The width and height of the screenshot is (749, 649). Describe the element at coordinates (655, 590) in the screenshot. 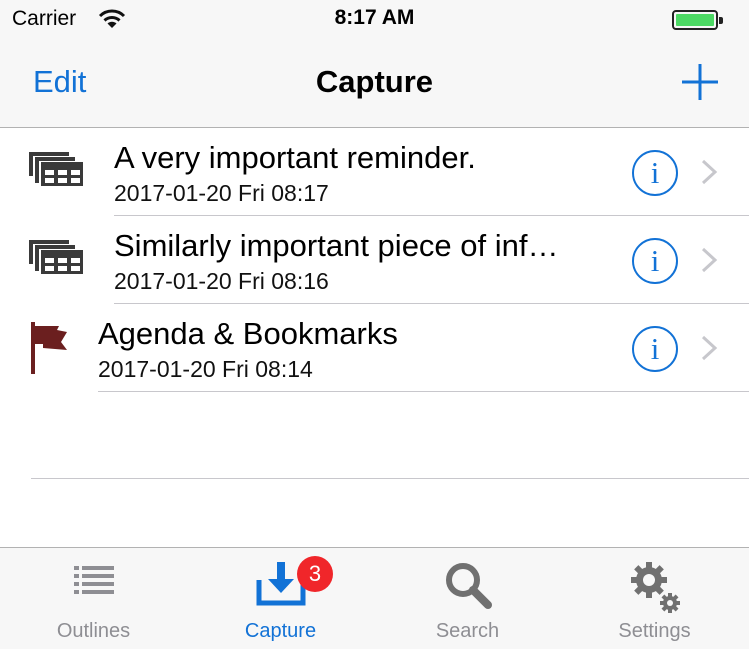

I see `gears-icon` at that location.